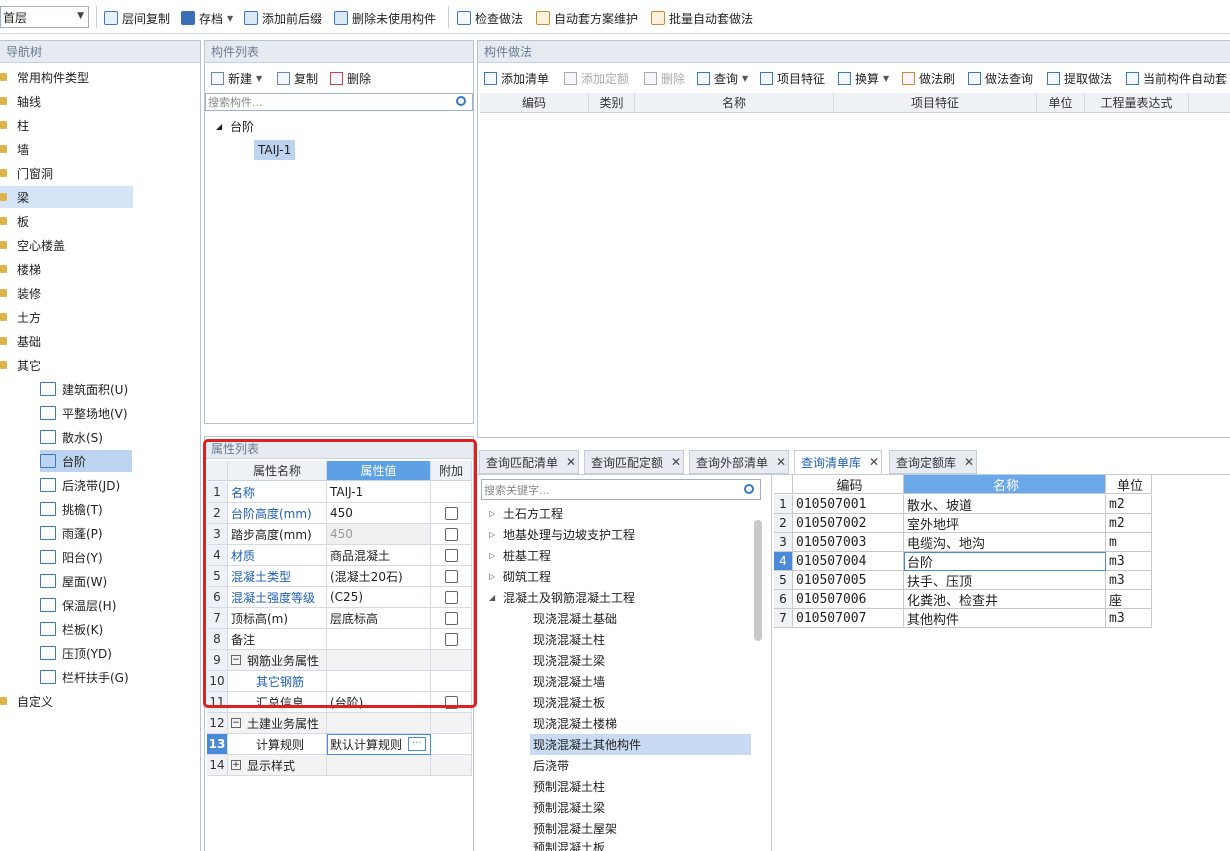 The width and height of the screenshot is (1230, 851). Describe the element at coordinates (1005, 542) in the screenshot. I see `result-name: 电缆沟、地沟` at that location.